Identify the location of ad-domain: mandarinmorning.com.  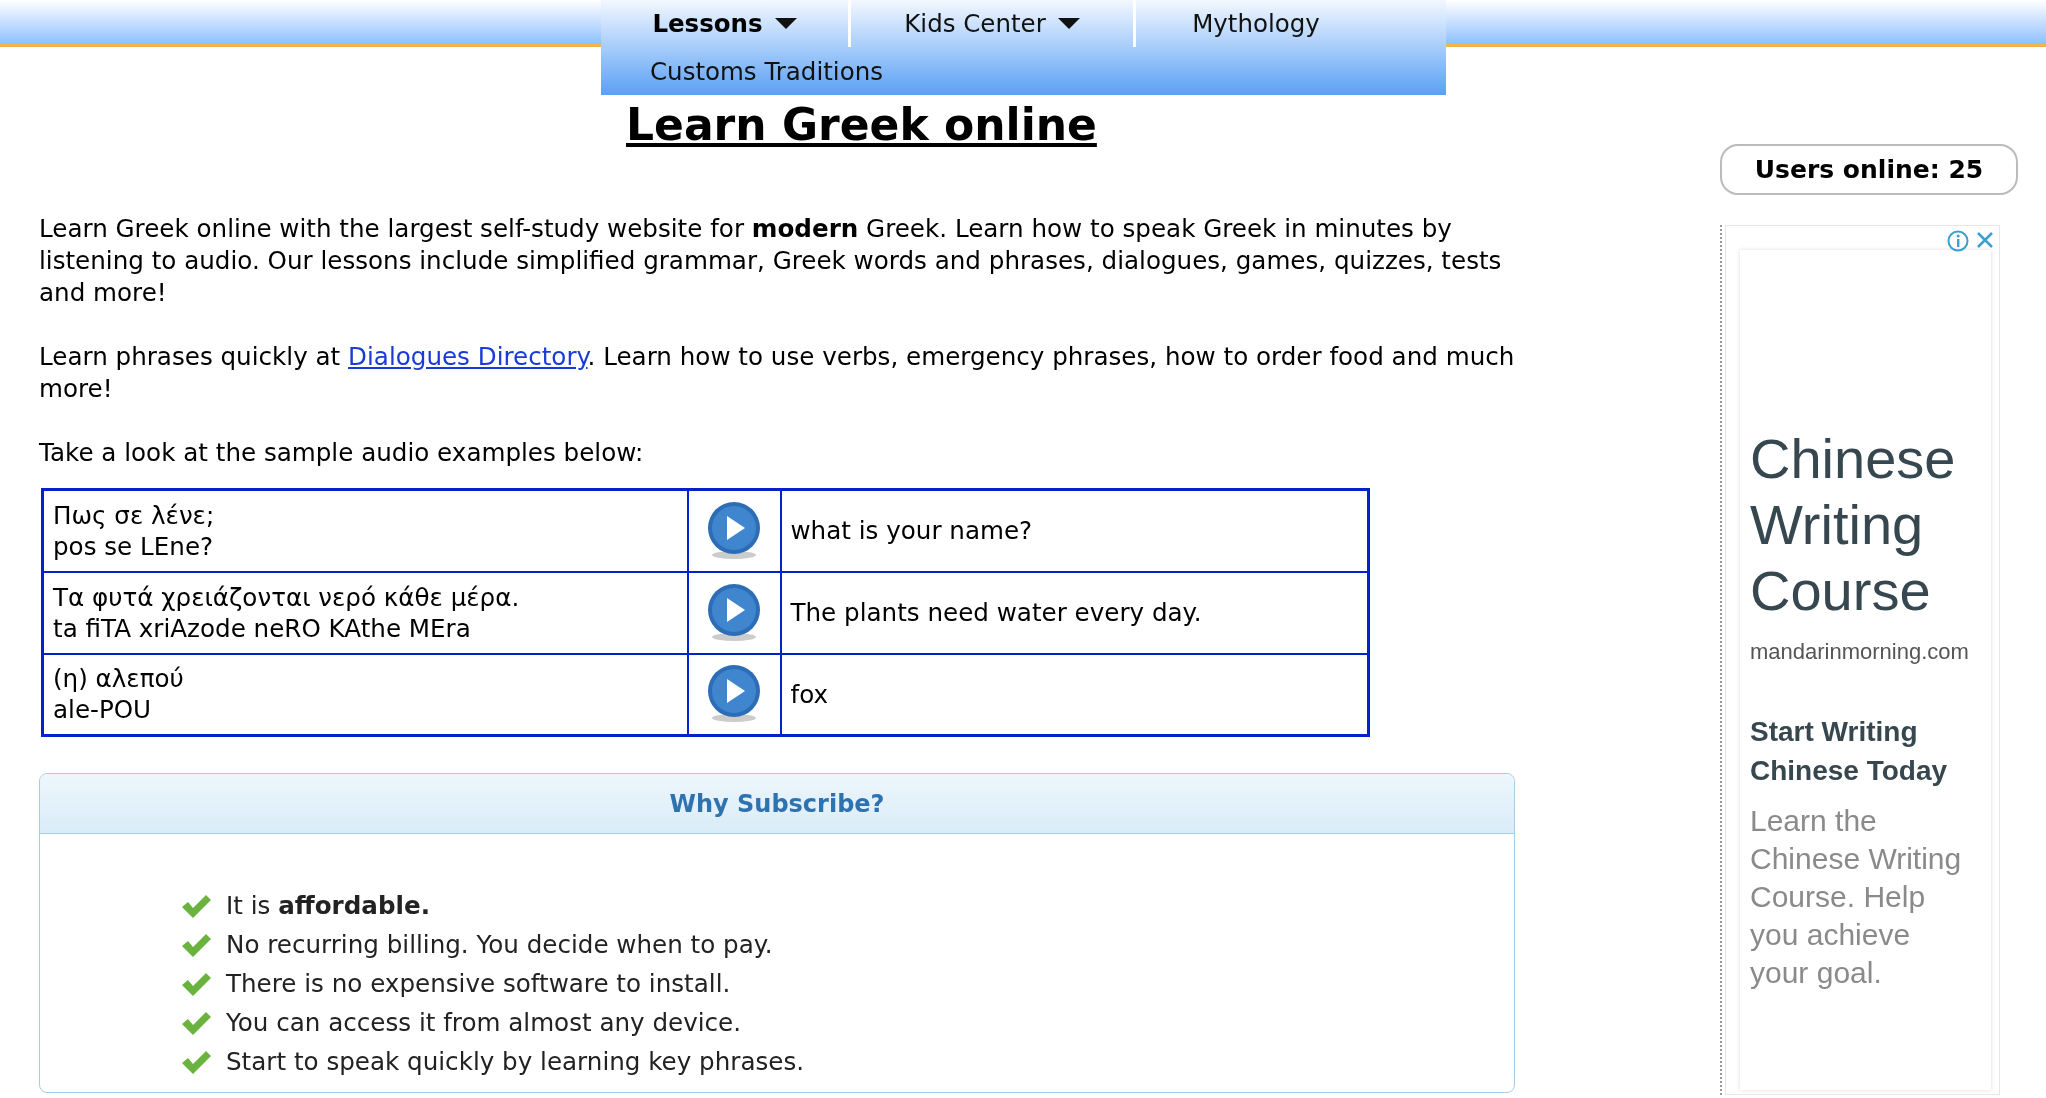
(1860, 652).